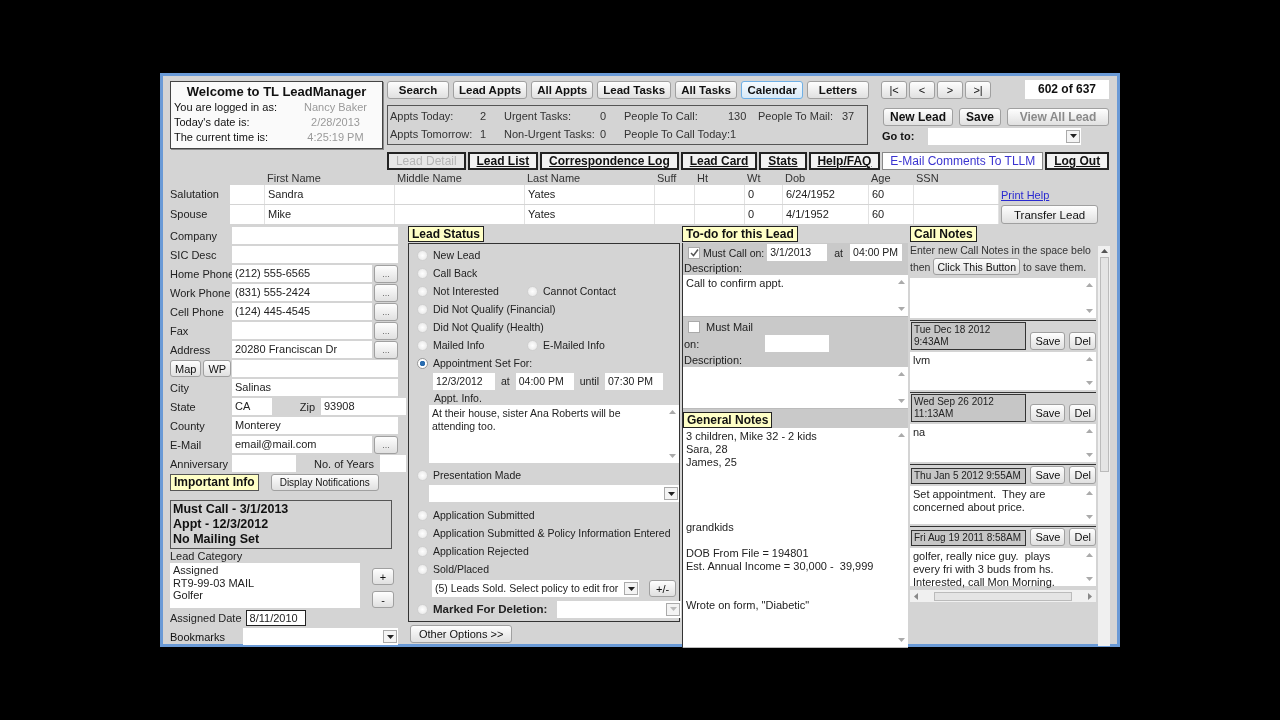 The height and width of the screenshot is (720, 1280). What do you see at coordinates (826, 194) in the screenshot?
I see `text-field: 6/24/1952` at bounding box center [826, 194].